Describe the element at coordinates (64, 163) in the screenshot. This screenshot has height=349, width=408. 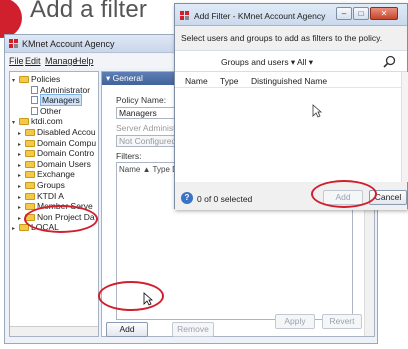
I see `tree-item-label: Domain Users` at that location.